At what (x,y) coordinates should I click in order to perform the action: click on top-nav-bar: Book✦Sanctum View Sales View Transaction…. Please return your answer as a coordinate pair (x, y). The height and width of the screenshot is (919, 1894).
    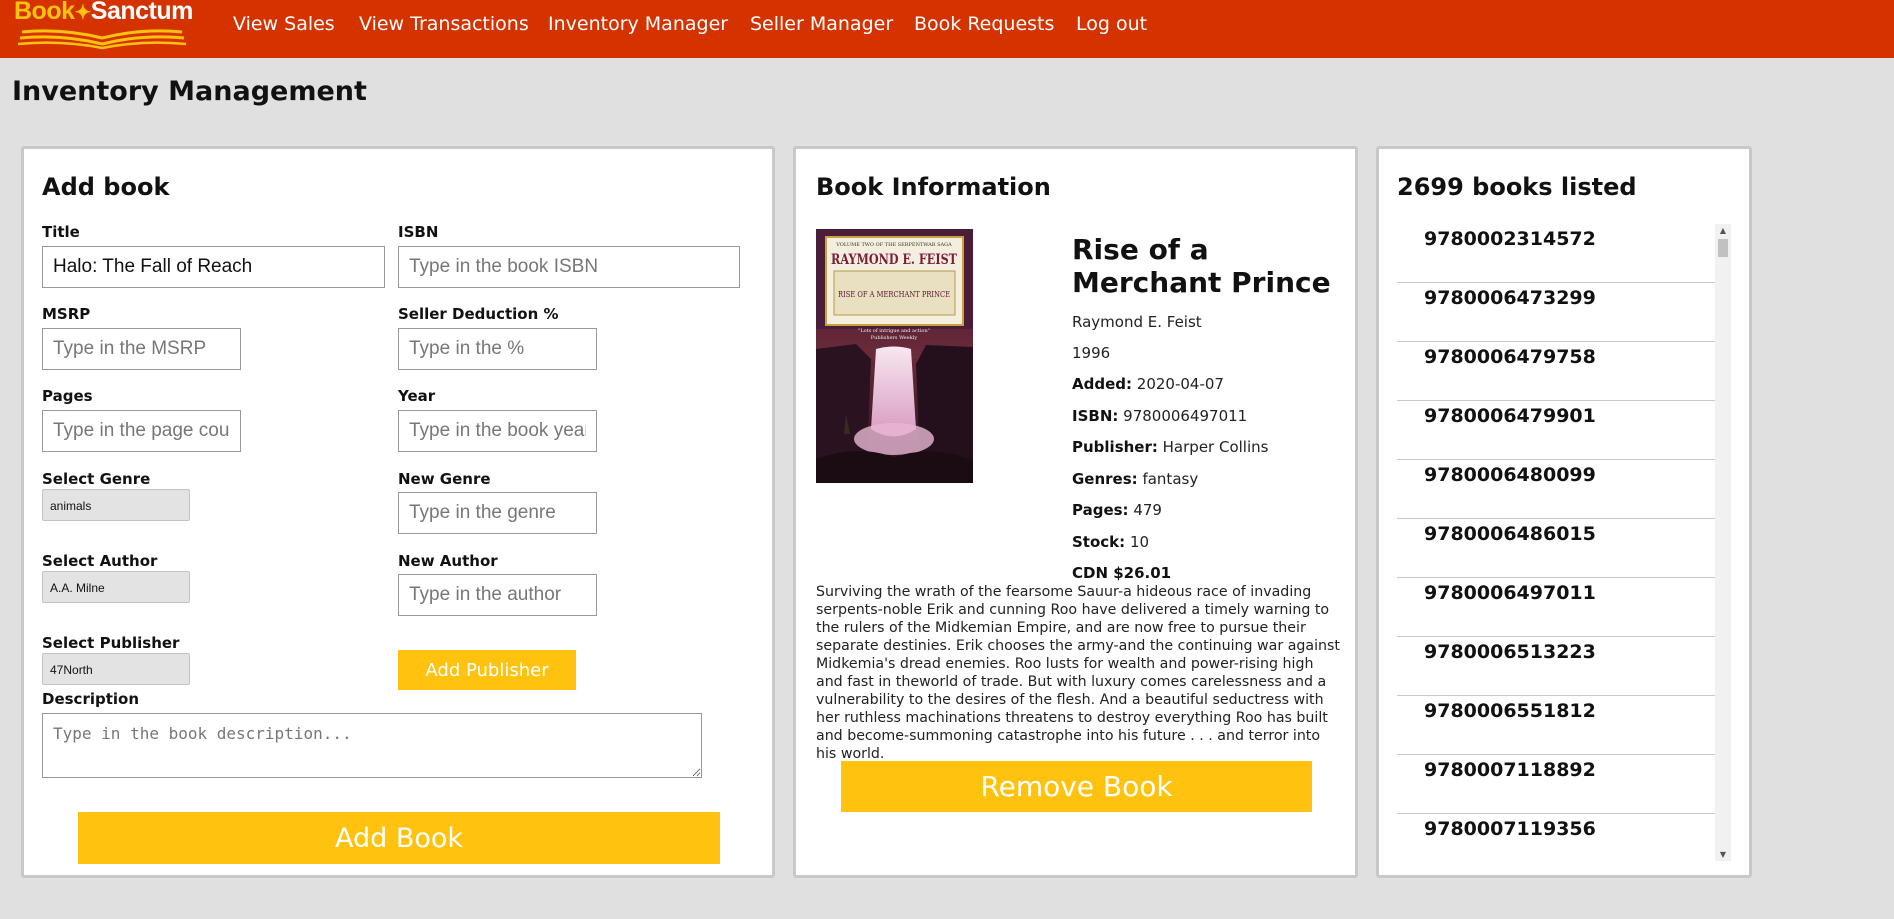
    Looking at the image, I should click on (947, 29).